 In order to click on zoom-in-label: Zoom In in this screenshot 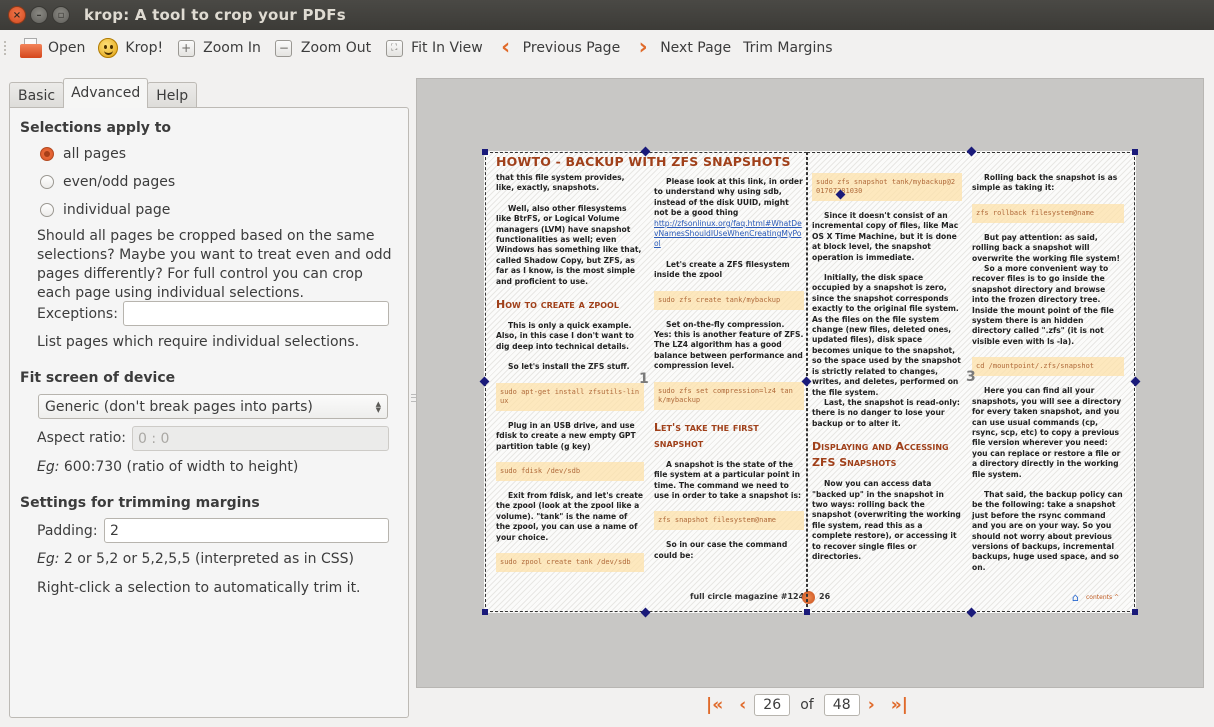, I will do `click(232, 48)`.